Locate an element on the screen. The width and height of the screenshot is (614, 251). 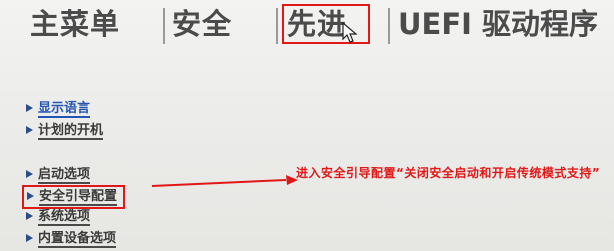
menu-item-label: 计划的开机 is located at coordinates (71, 131).